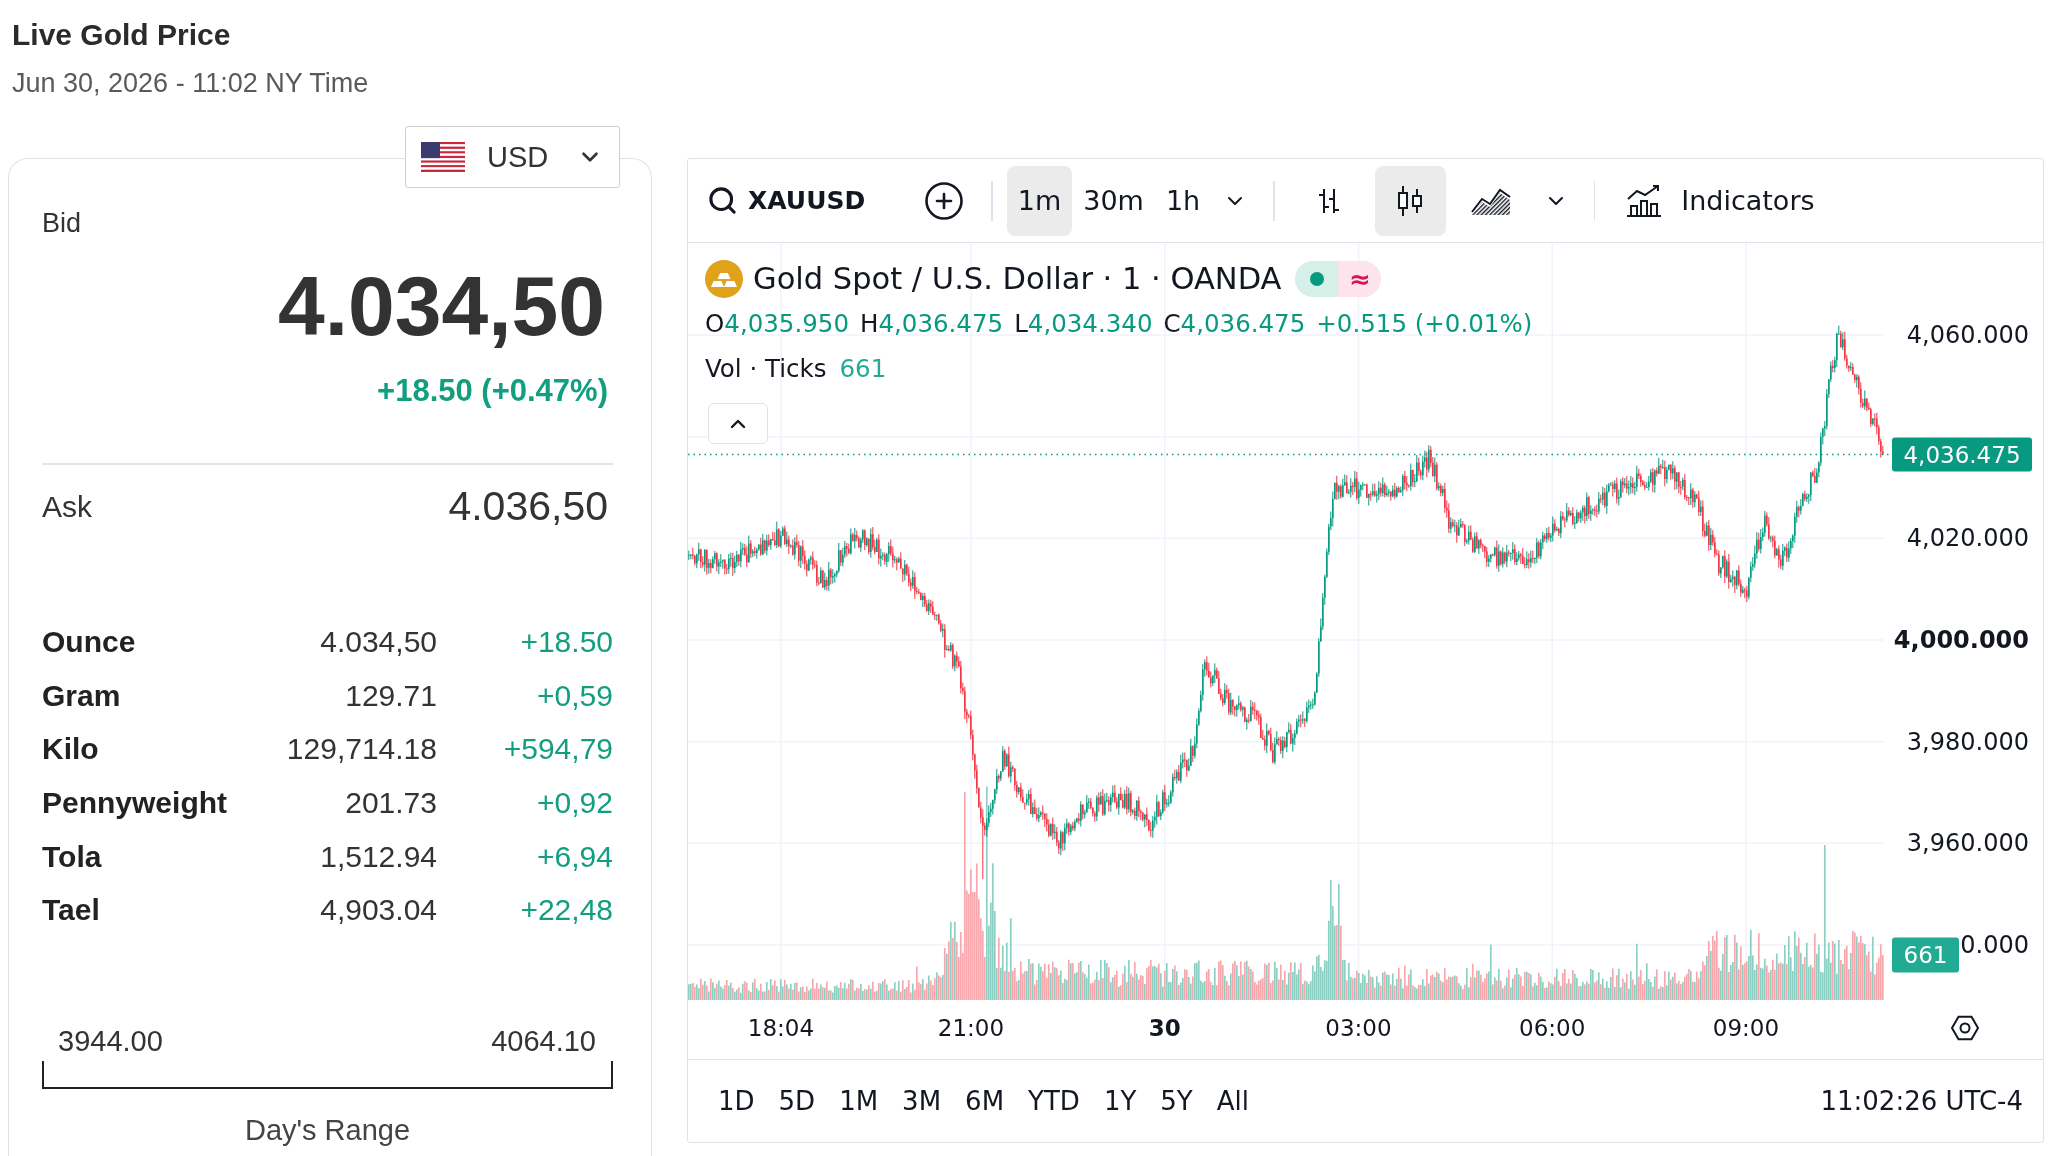  I want to click on price-axis-label: 4,060.000, so click(1967, 335).